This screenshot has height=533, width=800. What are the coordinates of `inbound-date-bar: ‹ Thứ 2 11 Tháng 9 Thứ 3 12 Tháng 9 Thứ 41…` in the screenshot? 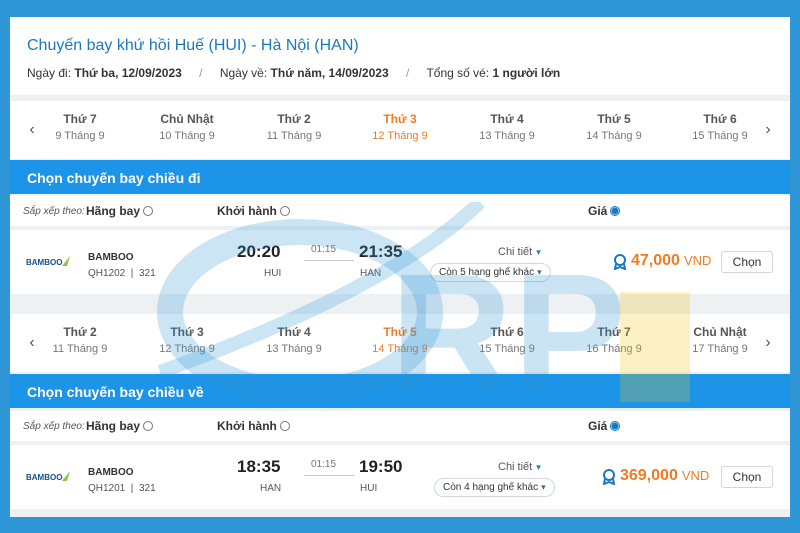 It's located at (400, 343).